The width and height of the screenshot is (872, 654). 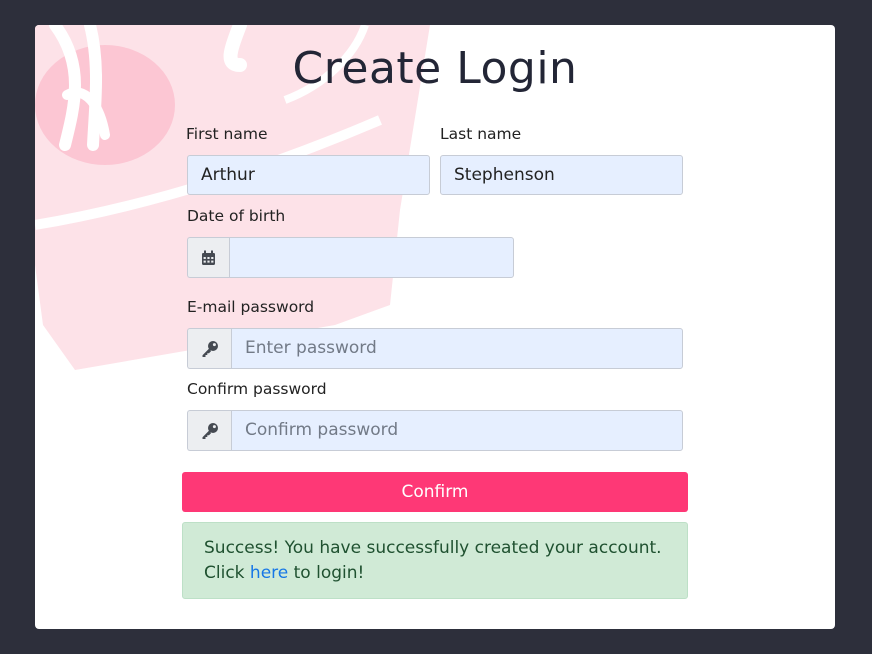 What do you see at coordinates (561, 175) in the screenshot?
I see `last-name-input: Stephenson` at bounding box center [561, 175].